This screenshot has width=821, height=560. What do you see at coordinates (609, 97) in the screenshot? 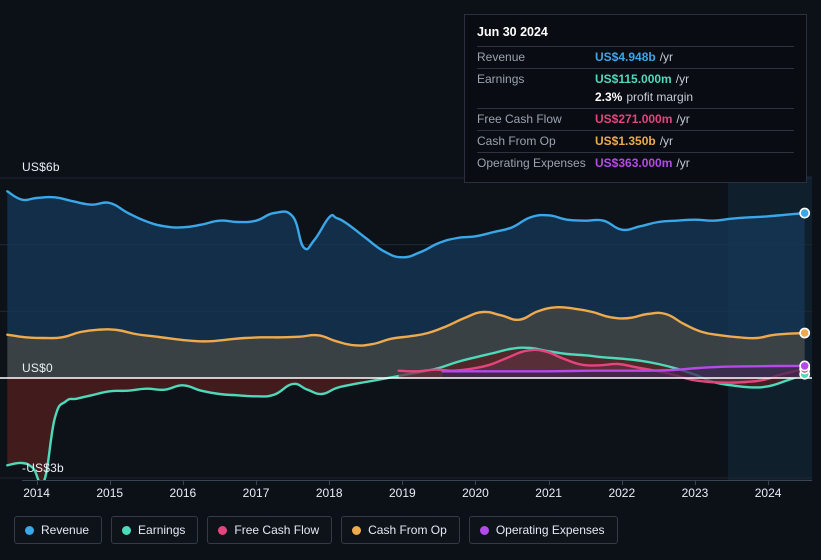
I see `tooltip-row-value: 2.3%` at bounding box center [609, 97].